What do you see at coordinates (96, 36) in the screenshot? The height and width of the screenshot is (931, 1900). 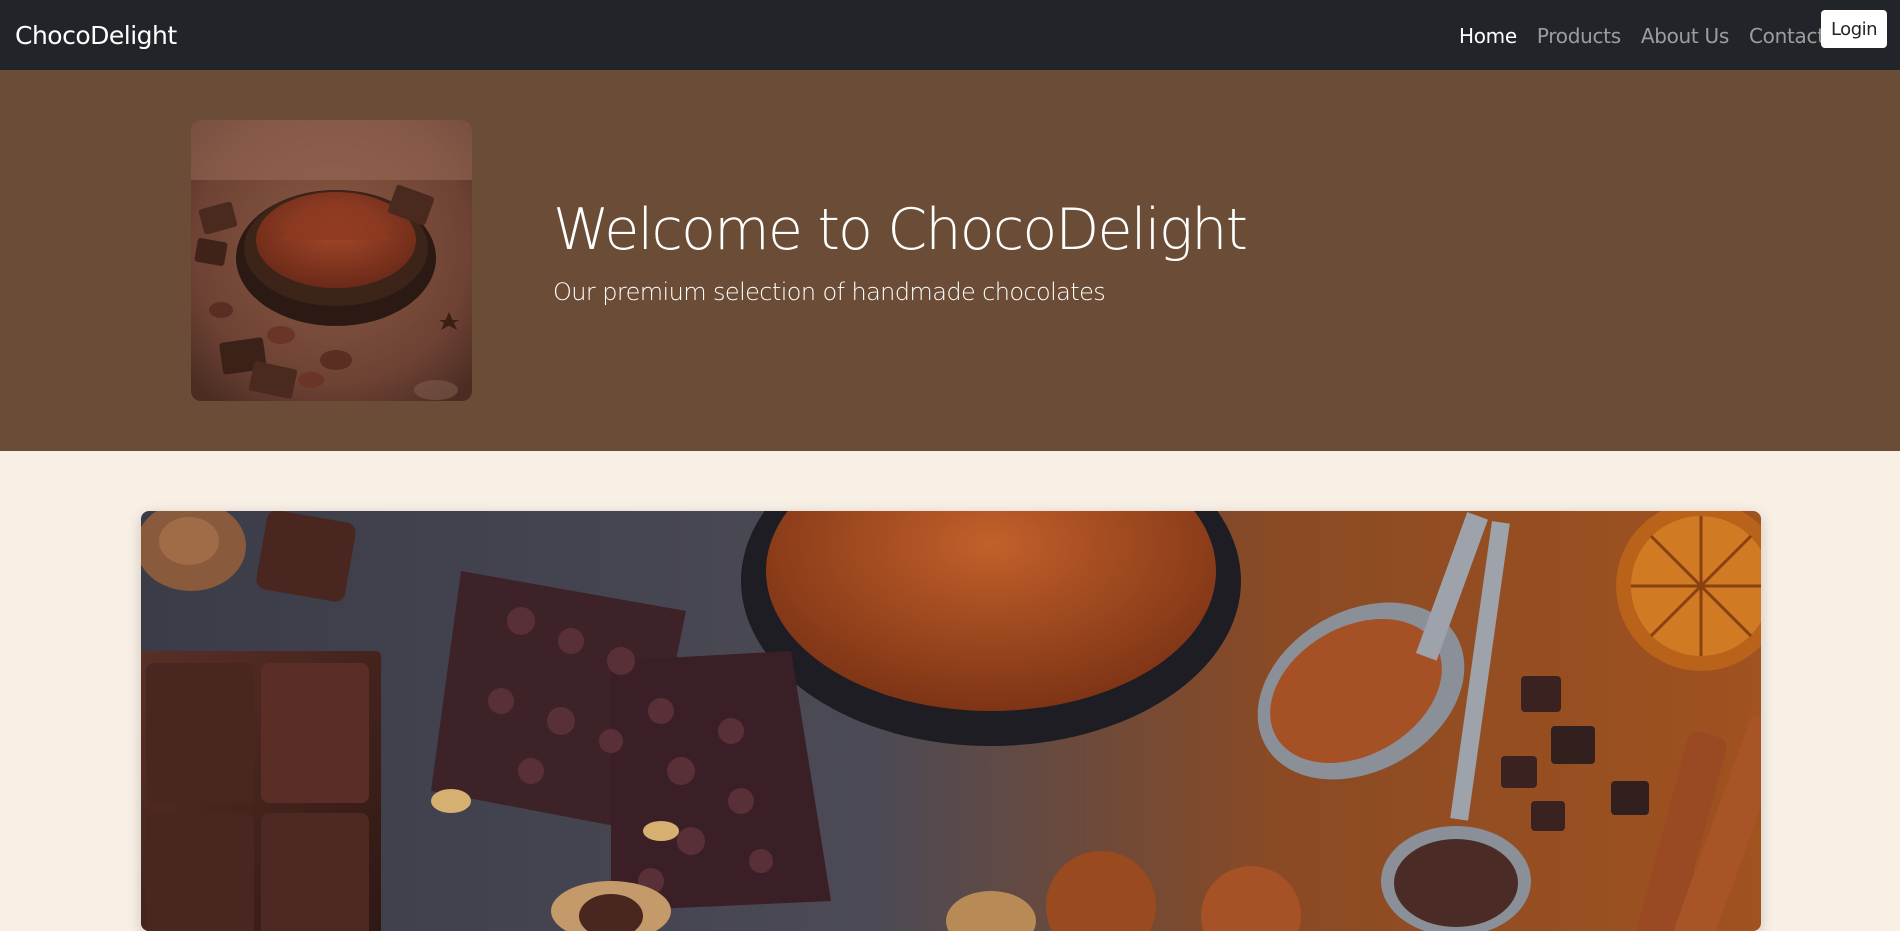 I see `brand-logo-link: ChocoDelight` at bounding box center [96, 36].